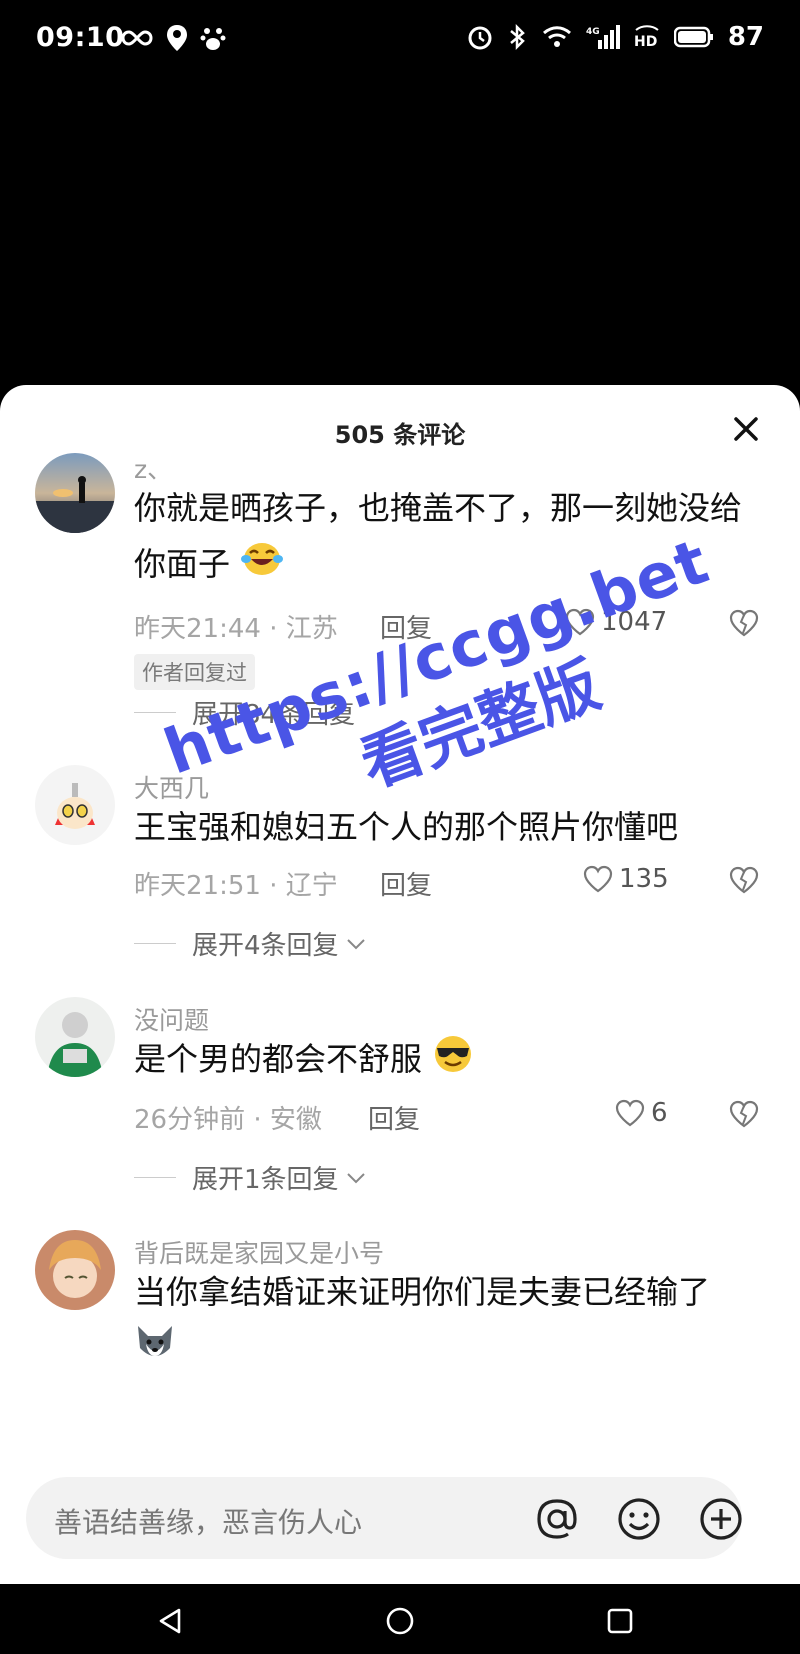  I want to click on like-count: 6, so click(659, 1113).